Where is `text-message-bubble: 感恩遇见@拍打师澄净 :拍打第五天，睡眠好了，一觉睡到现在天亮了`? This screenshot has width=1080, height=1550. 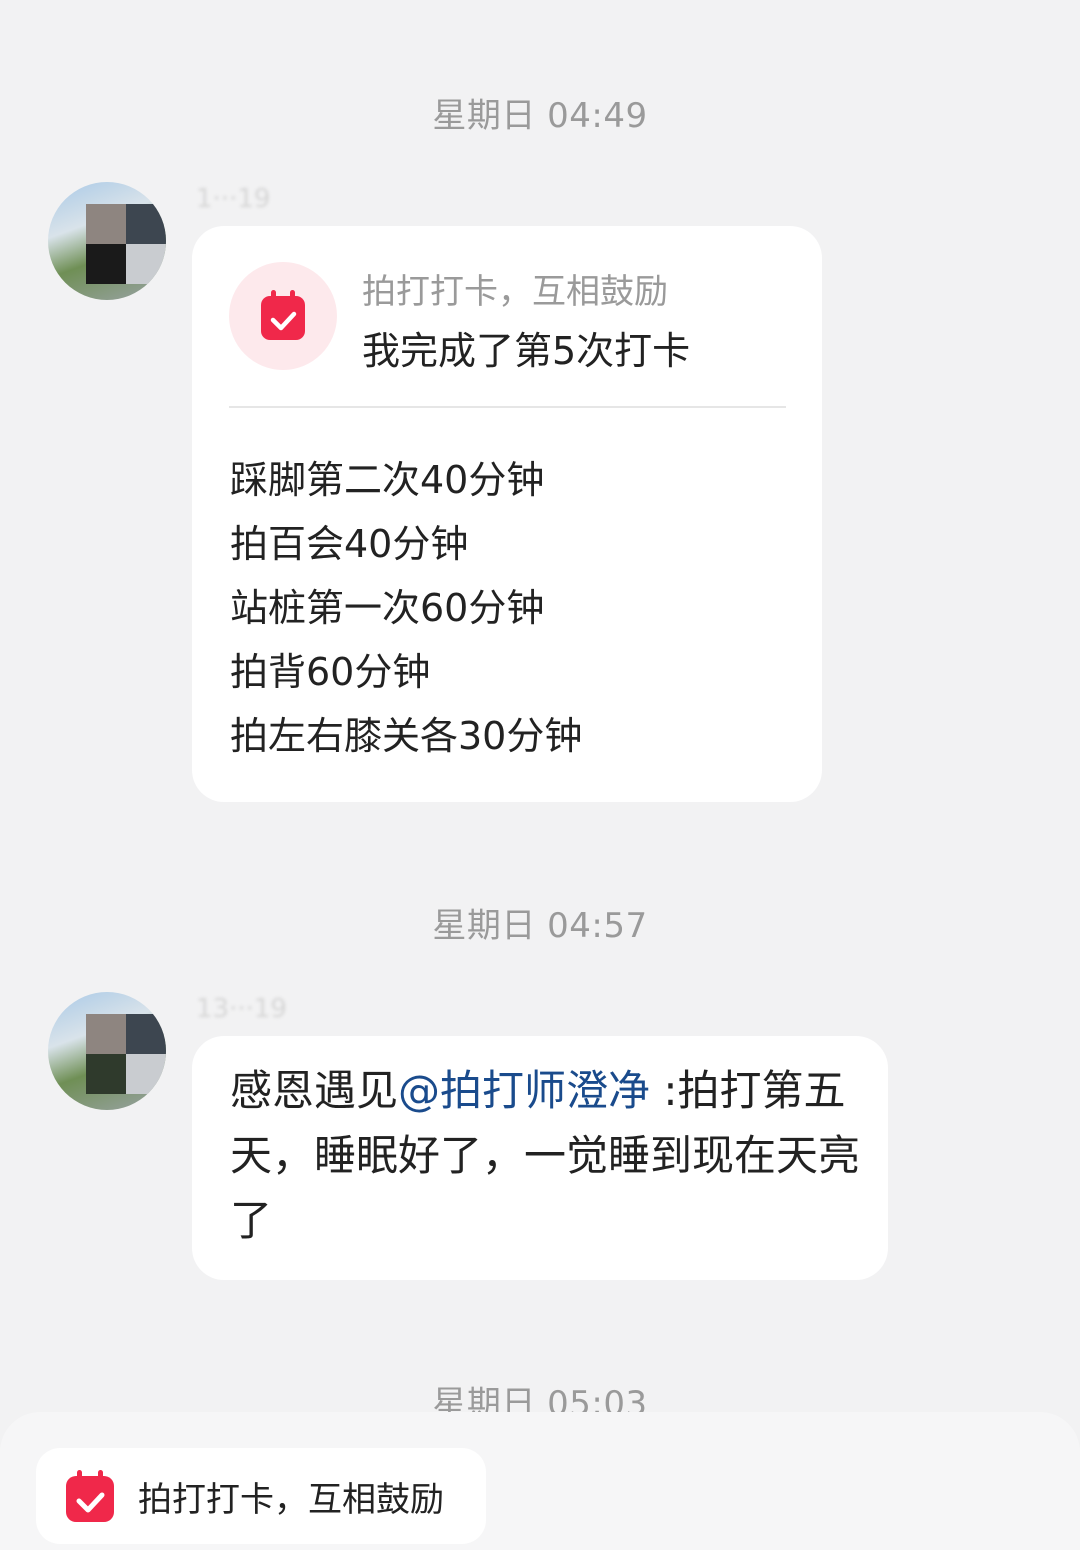
text-message-bubble: 感恩遇见@拍打师澄净 :拍打第五天，睡眠好了，一觉睡到现在天亮了 is located at coordinates (540, 1158).